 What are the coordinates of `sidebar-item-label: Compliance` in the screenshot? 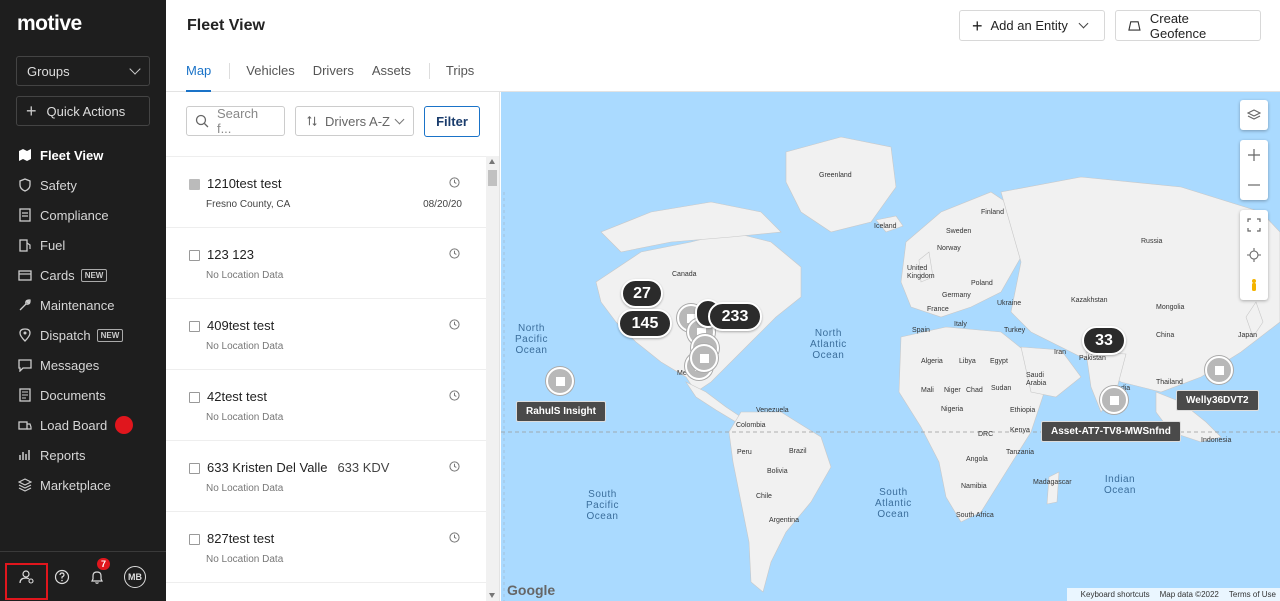 It's located at (74, 215).